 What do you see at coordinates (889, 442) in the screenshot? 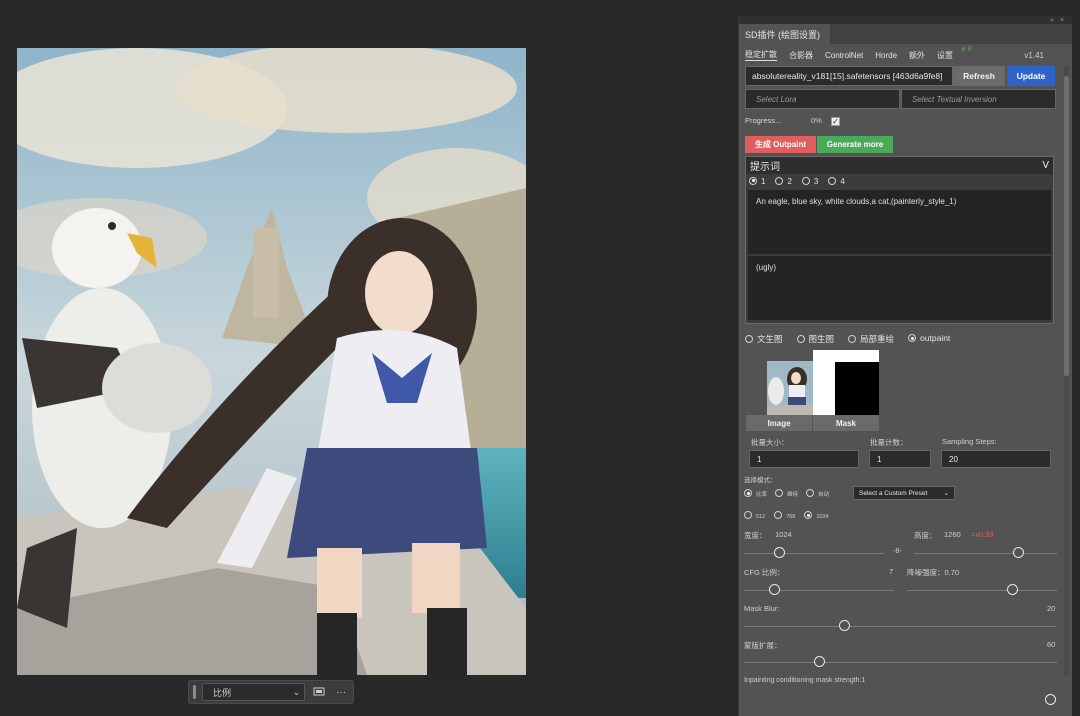
I see `batch-count-label: 批量计数：` at bounding box center [889, 442].